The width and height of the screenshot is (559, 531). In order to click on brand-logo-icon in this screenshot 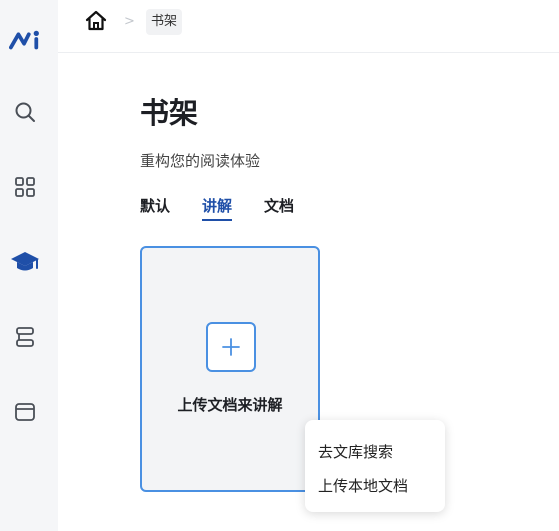, I will do `click(25, 39)`.